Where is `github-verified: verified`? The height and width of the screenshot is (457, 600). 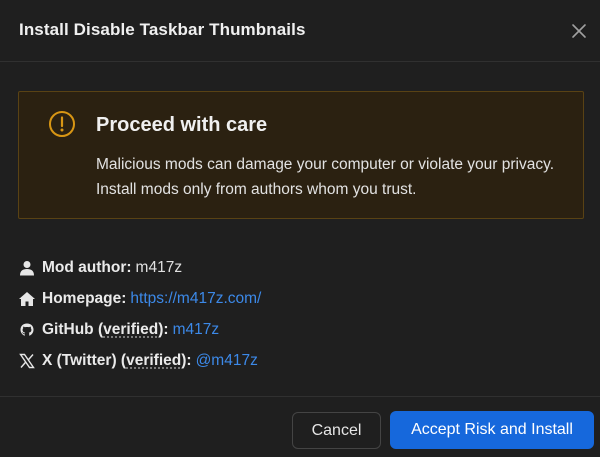
github-verified: verified is located at coordinates (130, 329).